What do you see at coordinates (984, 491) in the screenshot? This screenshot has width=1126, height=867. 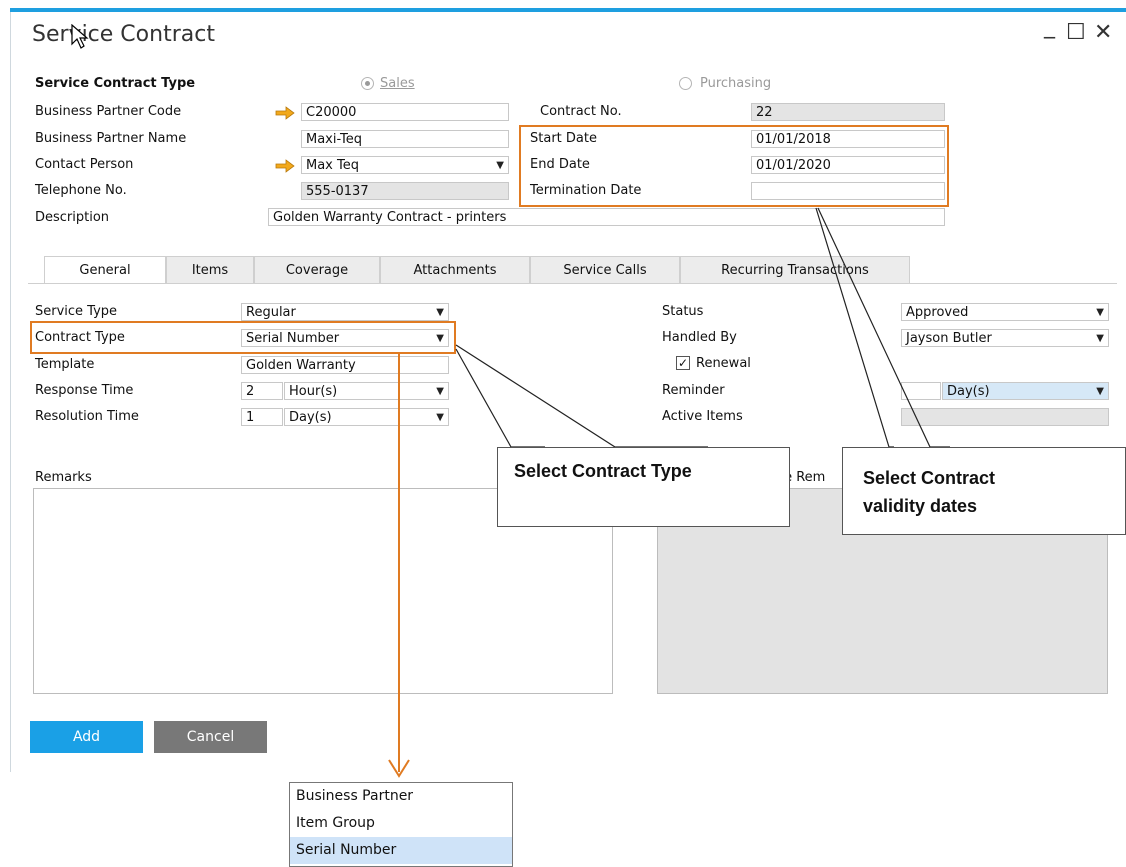 I see `callout-validity-dates: Select Contract validity dates` at bounding box center [984, 491].